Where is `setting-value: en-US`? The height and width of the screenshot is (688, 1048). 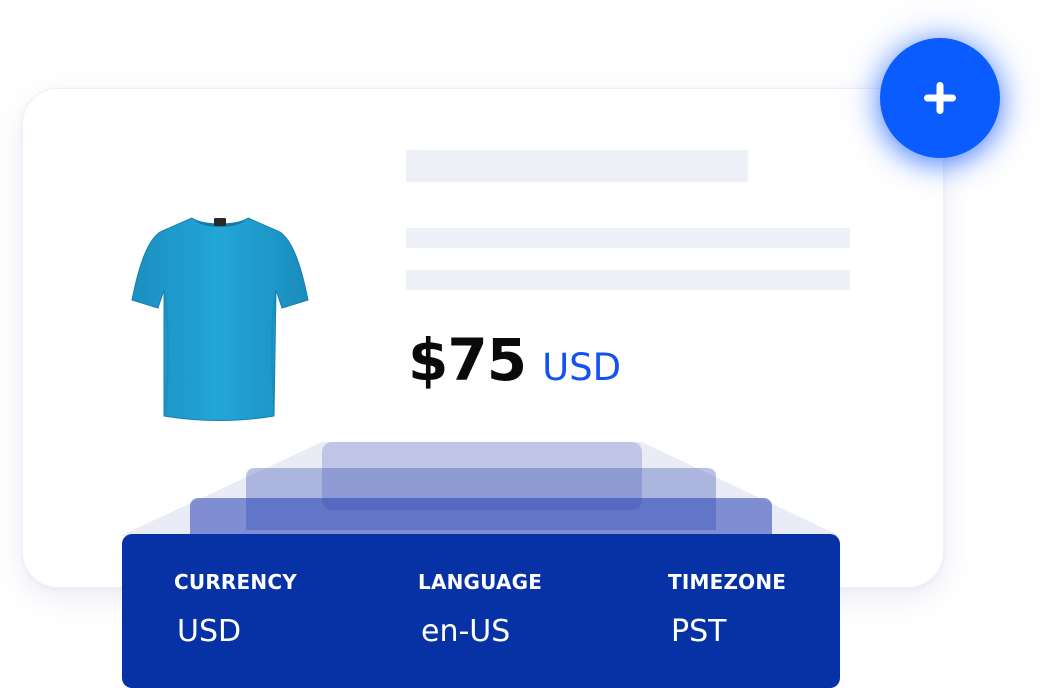 setting-value: en-US is located at coordinates (466, 631).